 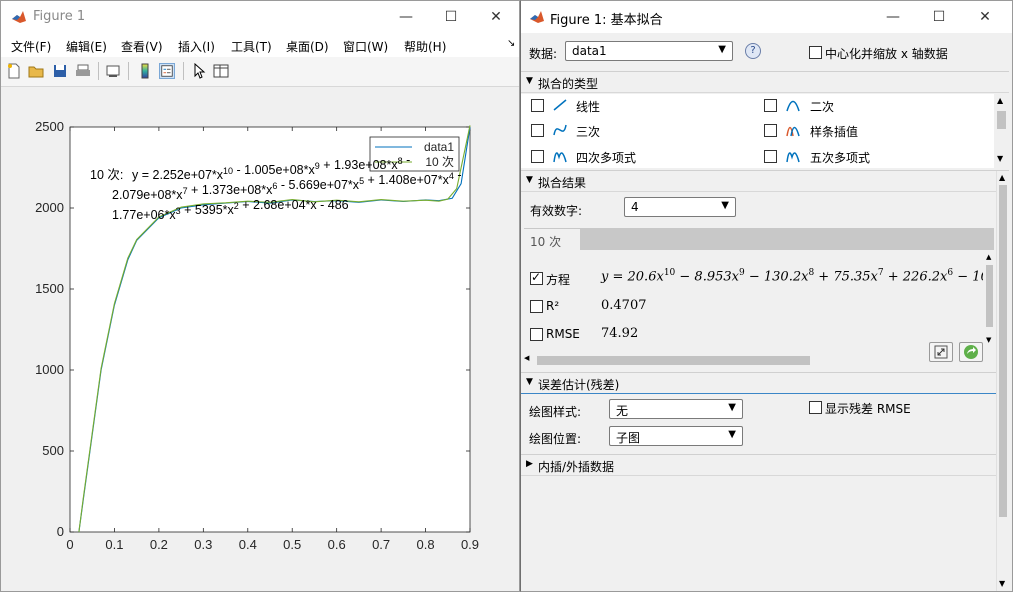 I want to click on print-icon, so click(x=83, y=71).